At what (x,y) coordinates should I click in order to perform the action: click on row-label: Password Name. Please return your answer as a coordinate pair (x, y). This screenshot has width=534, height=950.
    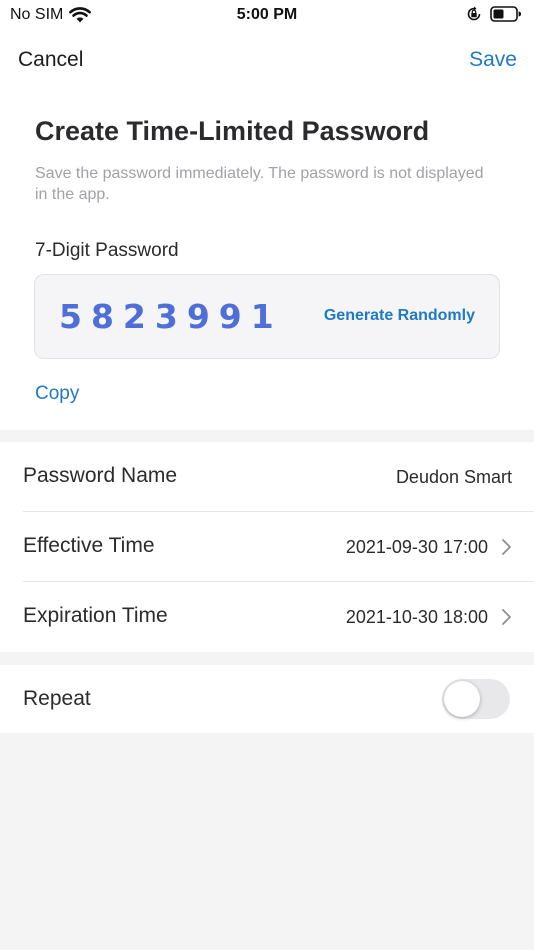
    Looking at the image, I should click on (100, 475).